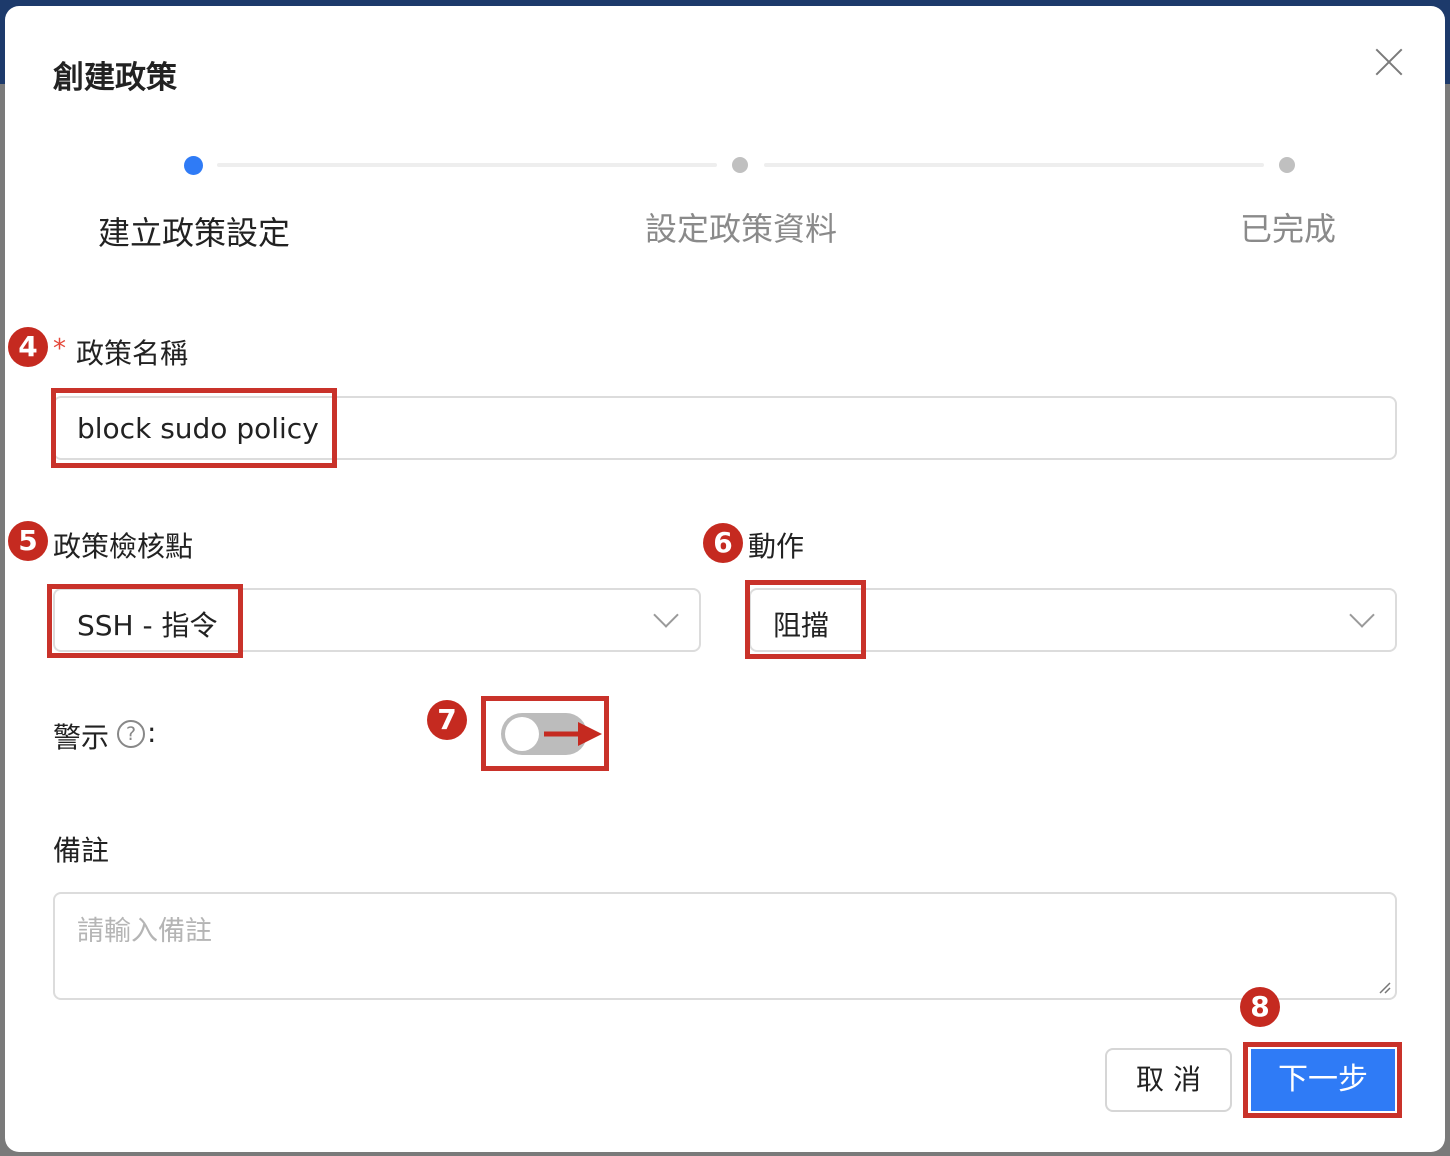 This screenshot has height=1156, width=1450. Describe the element at coordinates (131, 734) in the screenshot. I see `help-icon: ?` at that location.